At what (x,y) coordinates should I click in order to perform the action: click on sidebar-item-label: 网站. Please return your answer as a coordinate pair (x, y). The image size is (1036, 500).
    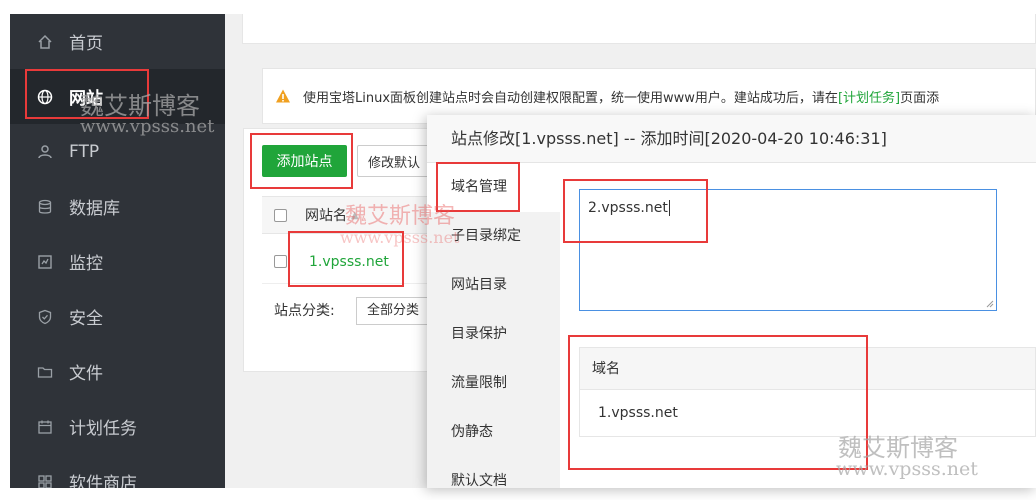
    Looking at the image, I should click on (86, 99).